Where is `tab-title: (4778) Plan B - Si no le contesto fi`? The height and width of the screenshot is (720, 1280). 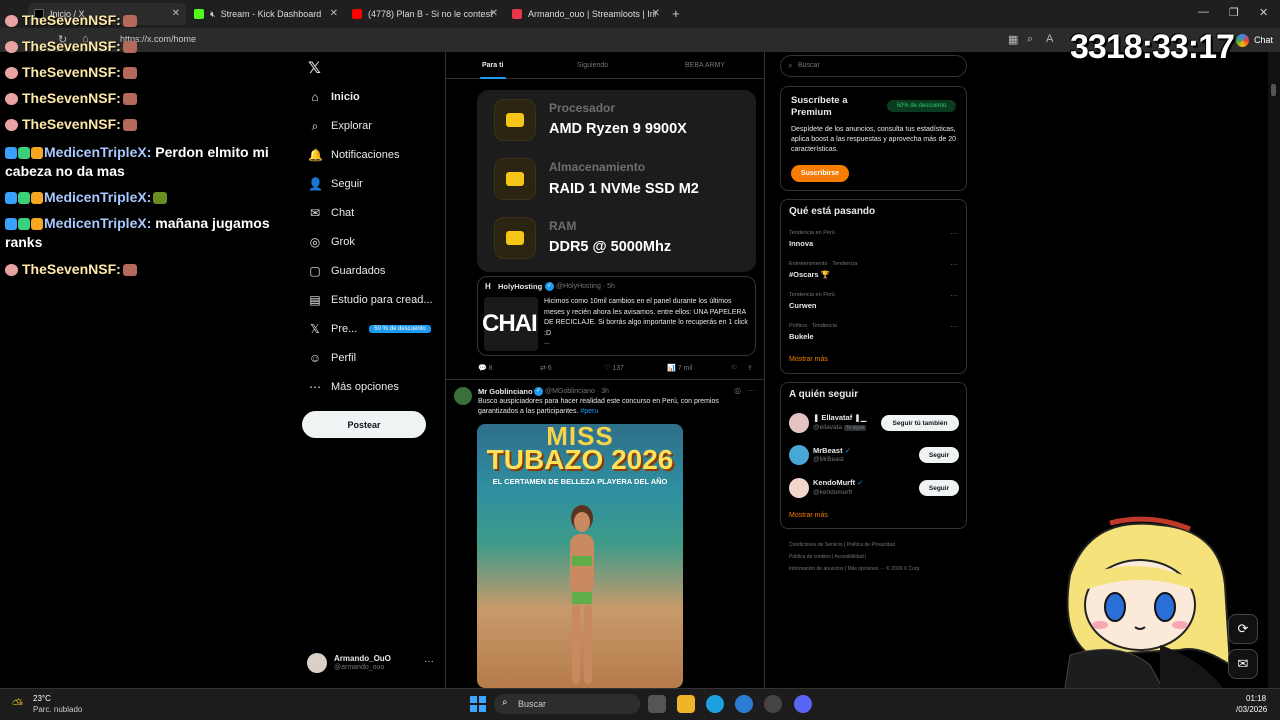 tab-title: (4778) Plan B - Si no le contesto fi is located at coordinates (430, 14).